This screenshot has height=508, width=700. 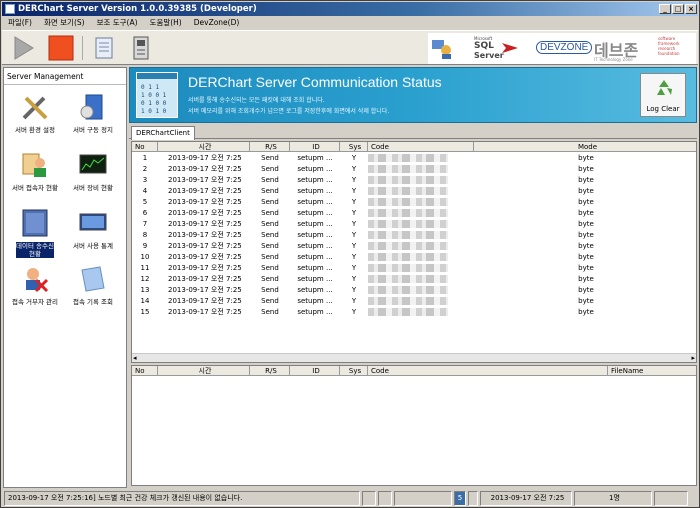 I want to click on table-row: 8 2013-09-17 오전 7:25 Send setupm ... Ybyte, so click(x=414, y=235).